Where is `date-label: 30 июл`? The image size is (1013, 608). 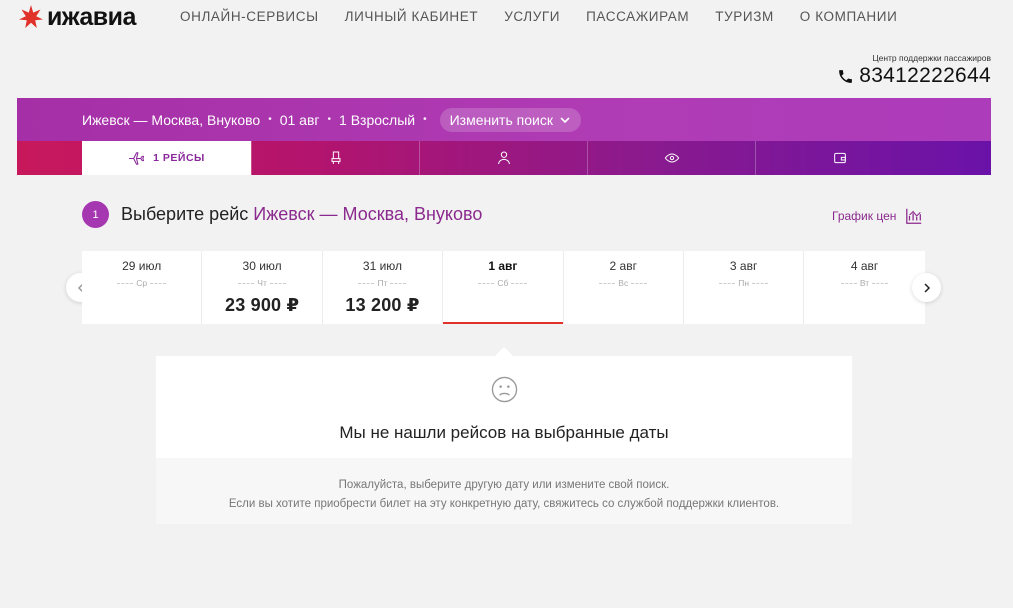
date-label: 30 июл is located at coordinates (262, 266).